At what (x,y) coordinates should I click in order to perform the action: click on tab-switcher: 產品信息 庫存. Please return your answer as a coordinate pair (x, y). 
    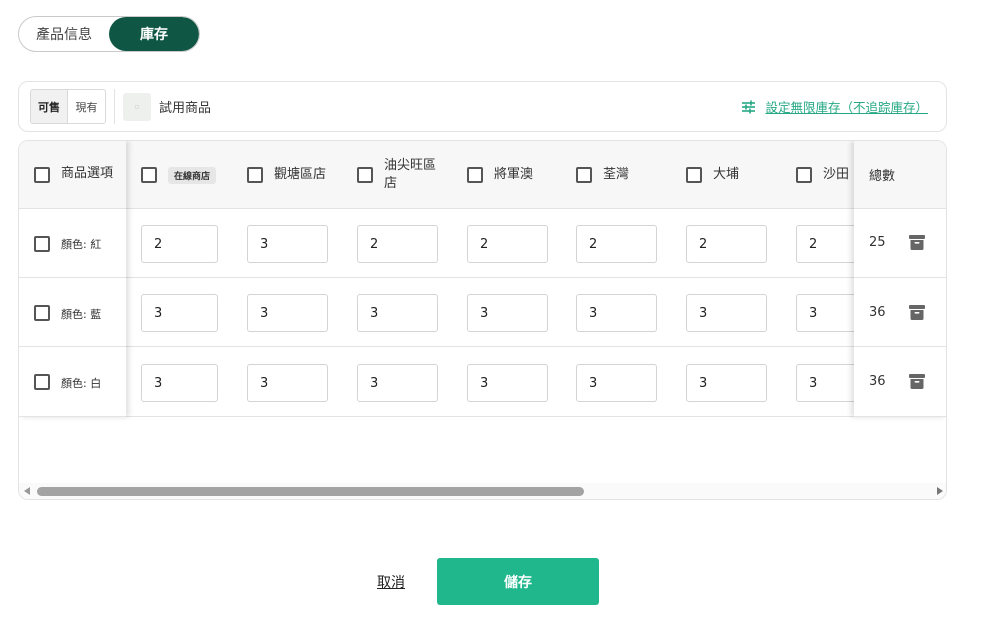
    Looking at the image, I should click on (109, 34).